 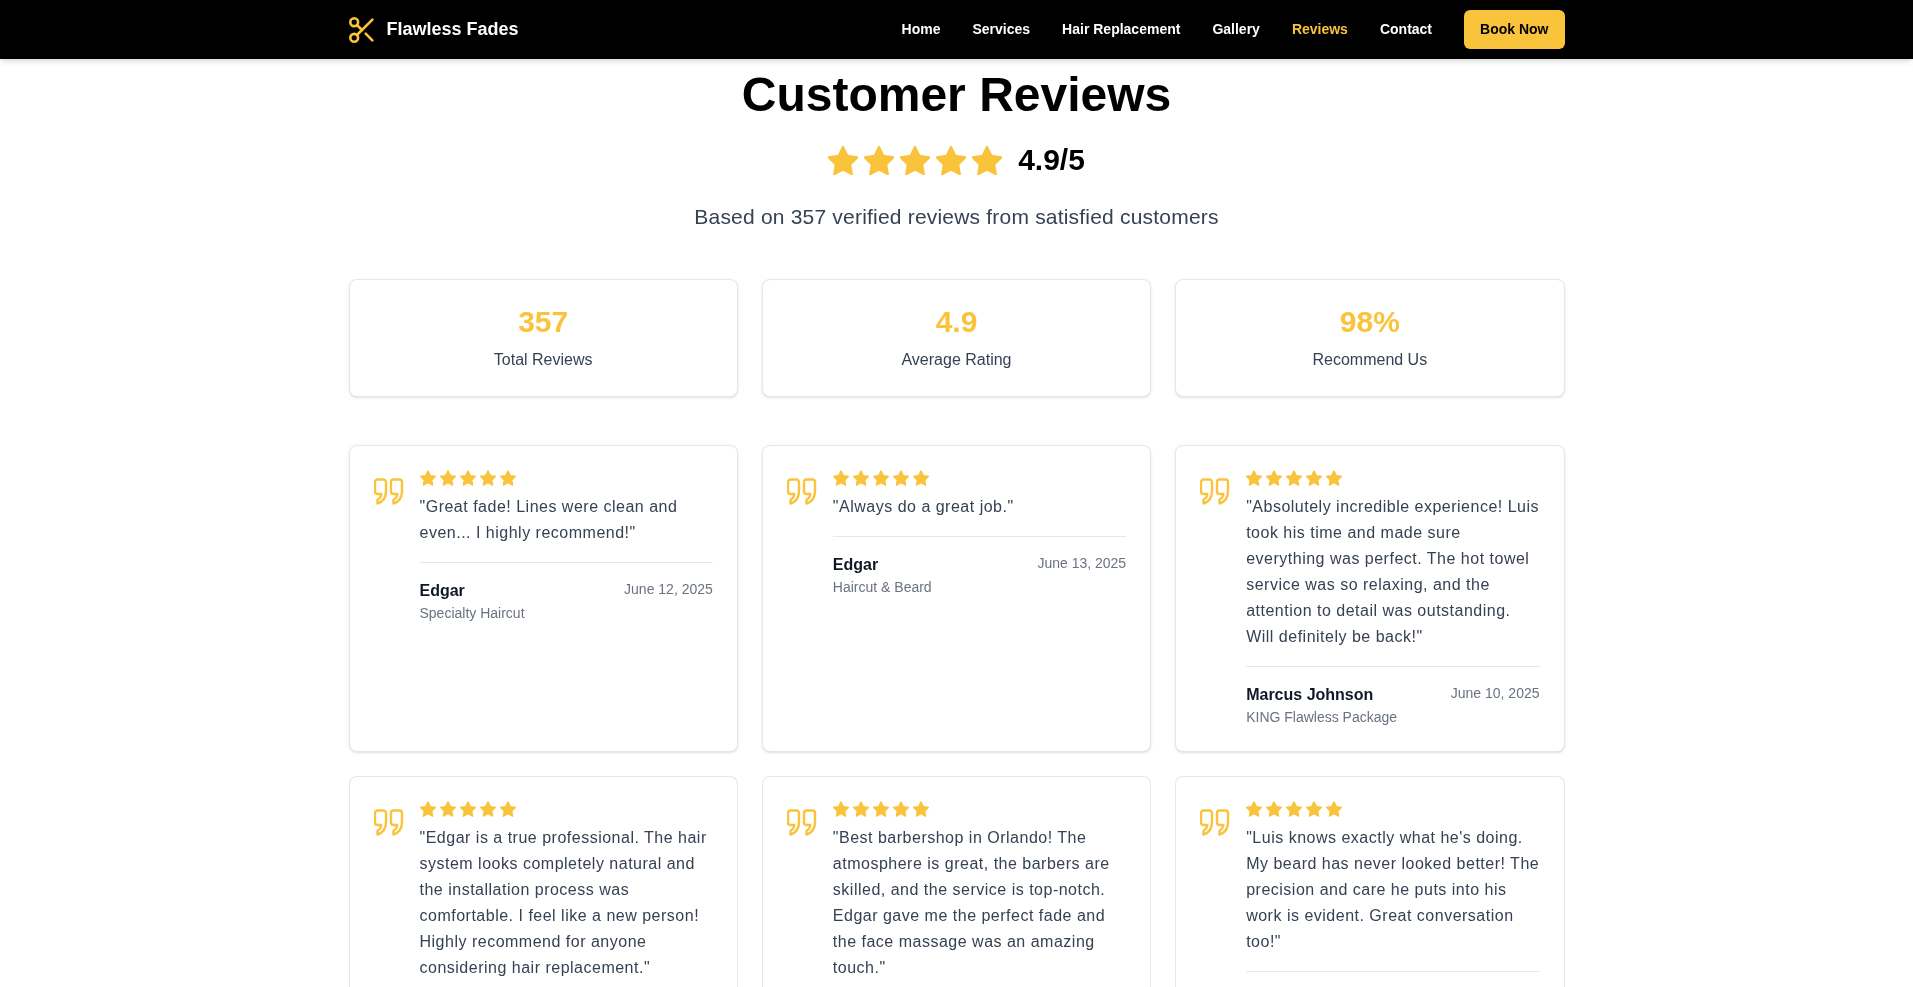 What do you see at coordinates (1051, 160) in the screenshot?
I see `rating-score: 4.9/5` at bounding box center [1051, 160].